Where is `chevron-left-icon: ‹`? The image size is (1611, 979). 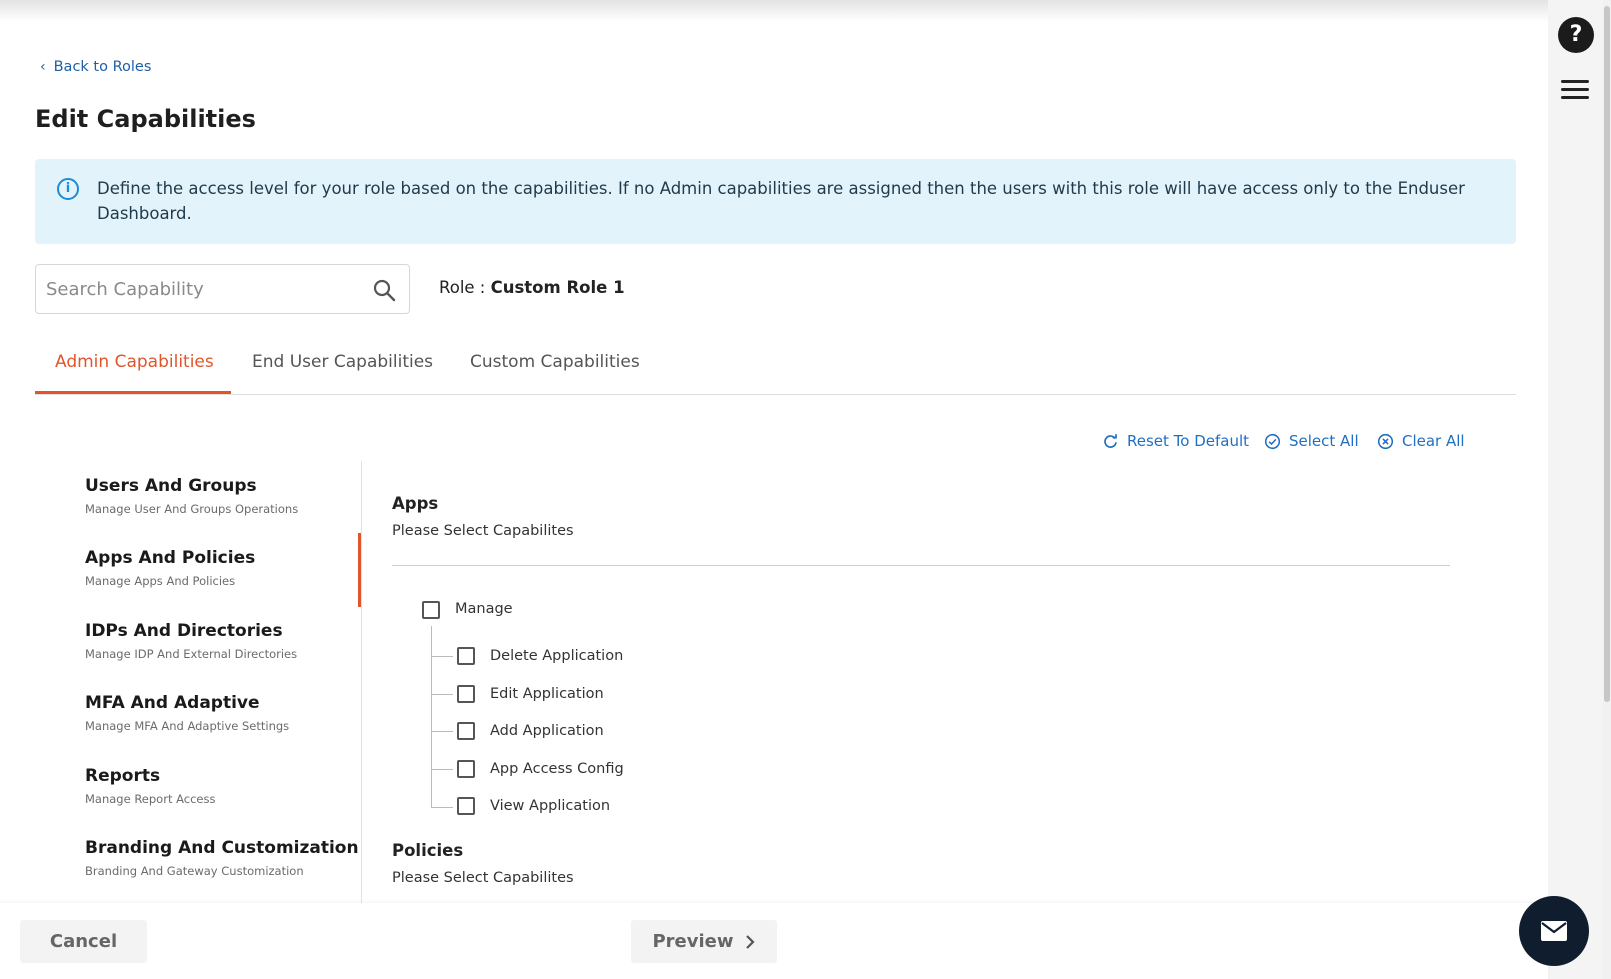 chevron-left-icon: ‹ is located at coordinates (43, 67).